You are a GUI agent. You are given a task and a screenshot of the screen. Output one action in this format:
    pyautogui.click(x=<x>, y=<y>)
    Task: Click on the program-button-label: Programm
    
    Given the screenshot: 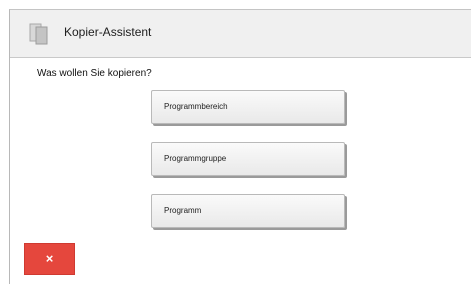 What is the action you would take?
    pyautogui.click(x=183, y=210)
    